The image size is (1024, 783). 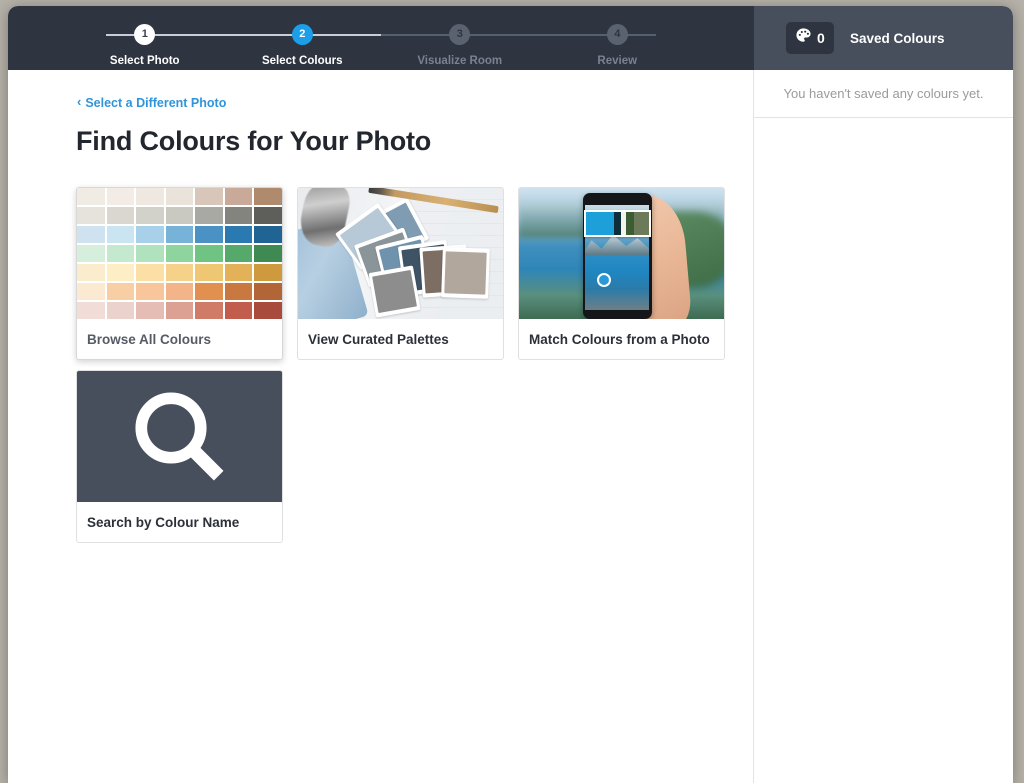 What do you see at coordinates (156, 102) in the screenshot?
I see `back-link-label: Select a Different Photo` at bounding box center [156, 102].